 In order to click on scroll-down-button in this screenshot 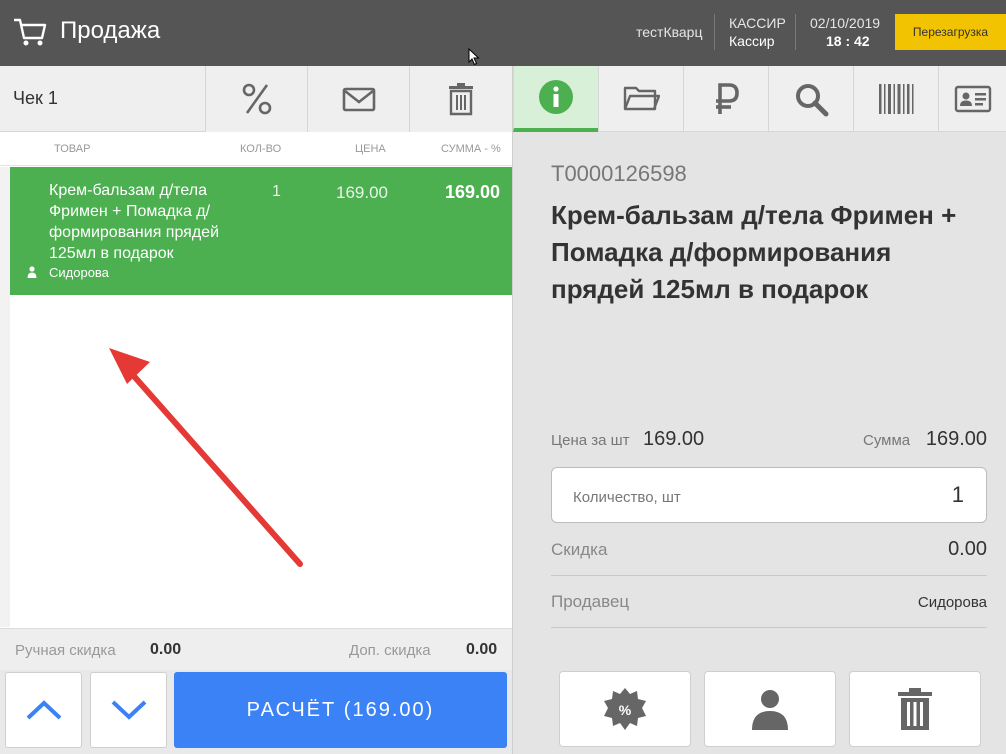, I will do `click(128, 710)`.